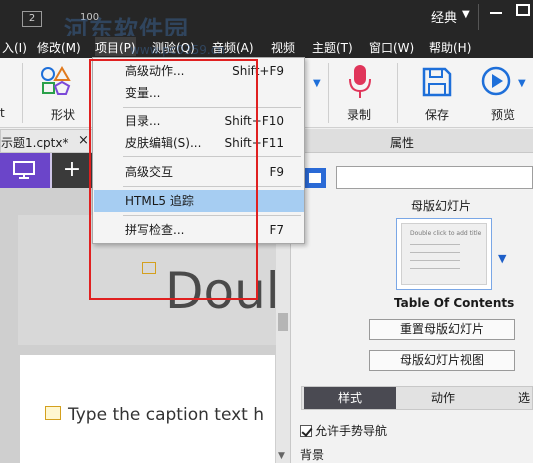 Image resolution: width=533 pixels, height=463 pixels. Describe the element at coordinates (402, 143) in the screenshot. I see `properties-title: 属性` at that location.